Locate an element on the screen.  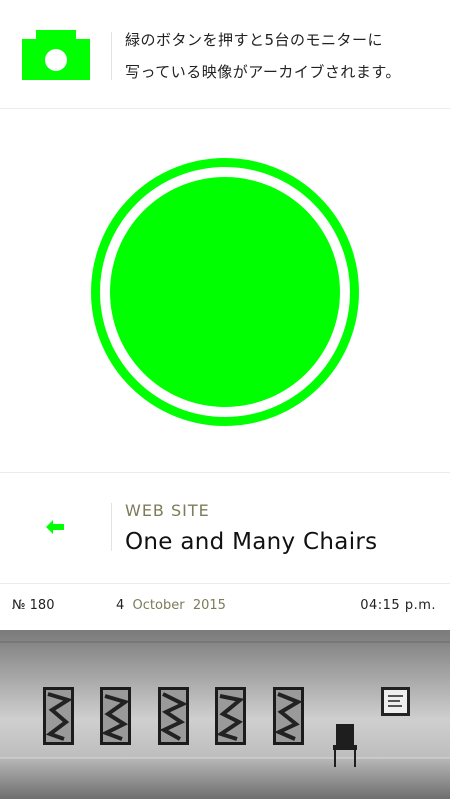
record-button-inner is located at coordinates (225, 292).